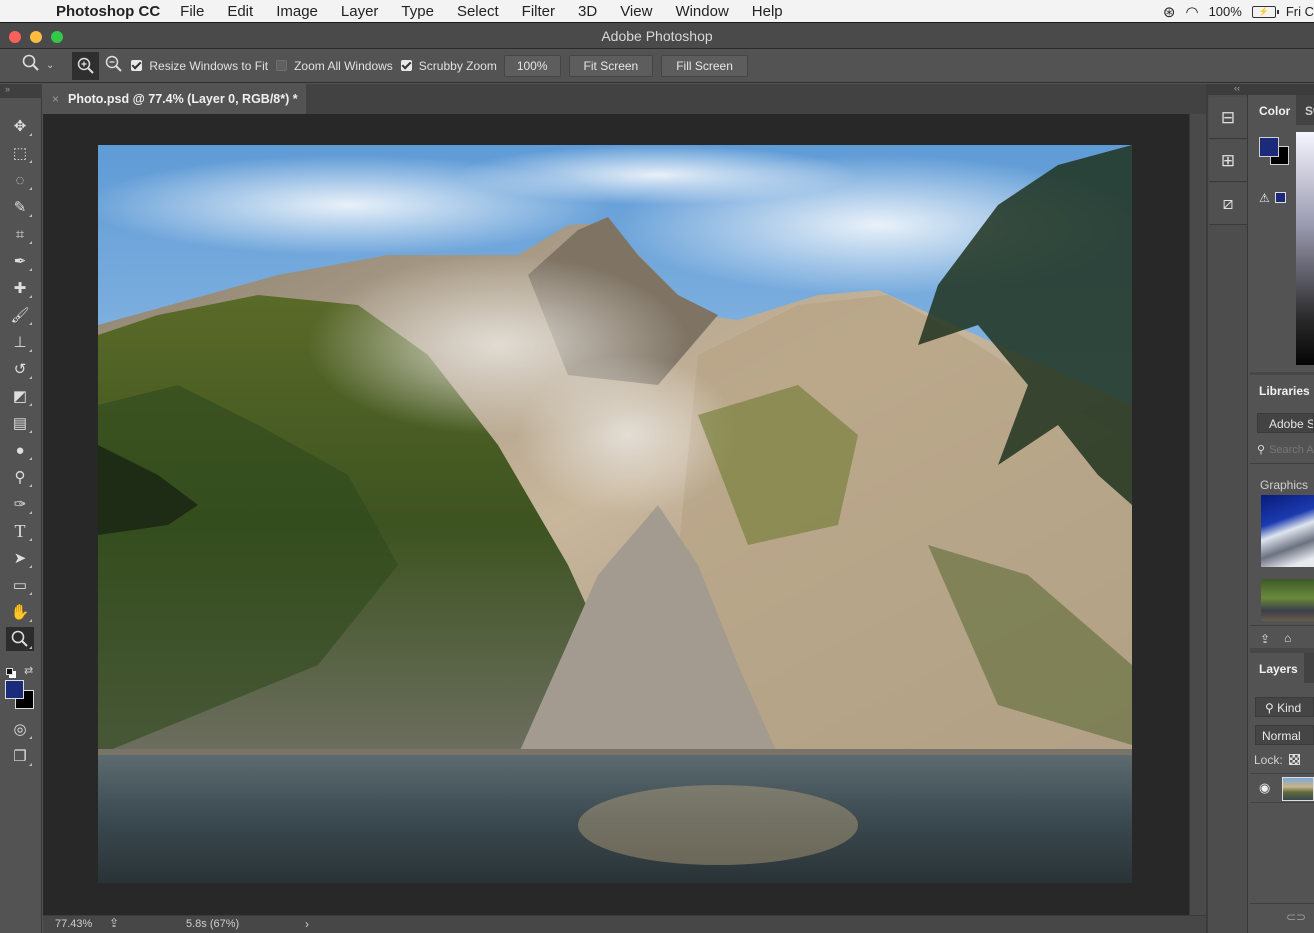  I want to click on crop-tool: ⌗, so click(20, 234).